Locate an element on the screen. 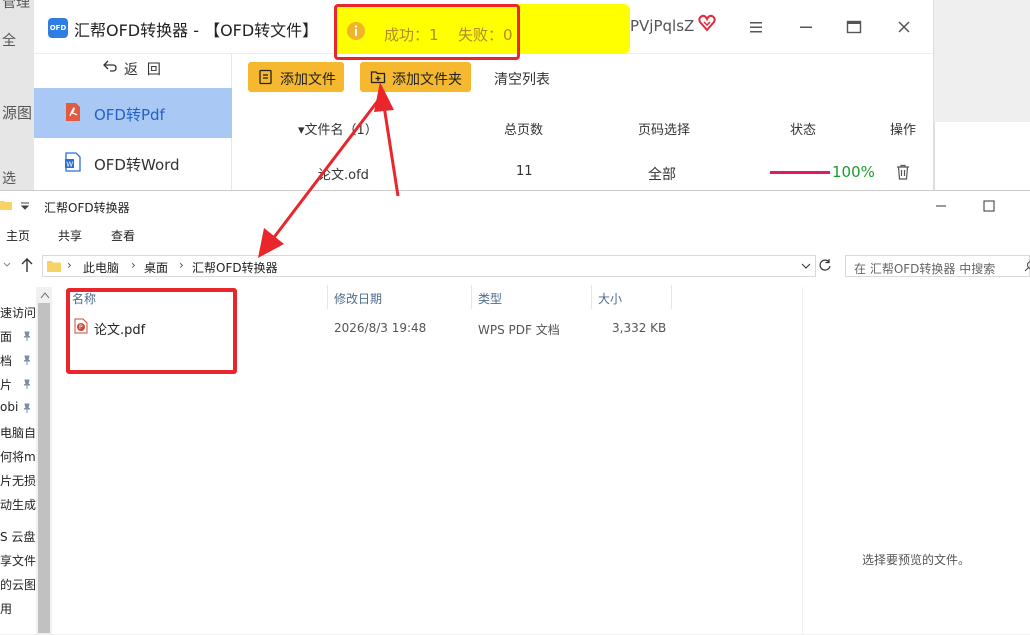 Image resolution: width=1030 pixels, height=635 pixels. menu-icon is located at coordinates (756, 27).